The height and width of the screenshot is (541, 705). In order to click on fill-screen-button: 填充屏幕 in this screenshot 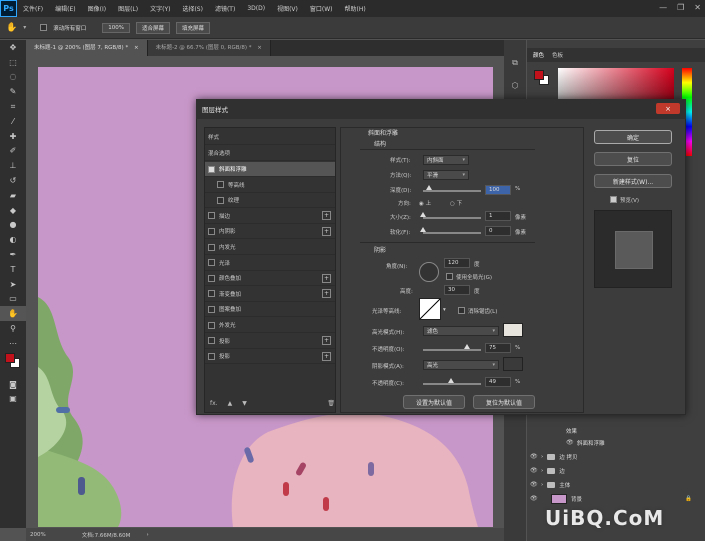, I will do `click(193, 27)`.